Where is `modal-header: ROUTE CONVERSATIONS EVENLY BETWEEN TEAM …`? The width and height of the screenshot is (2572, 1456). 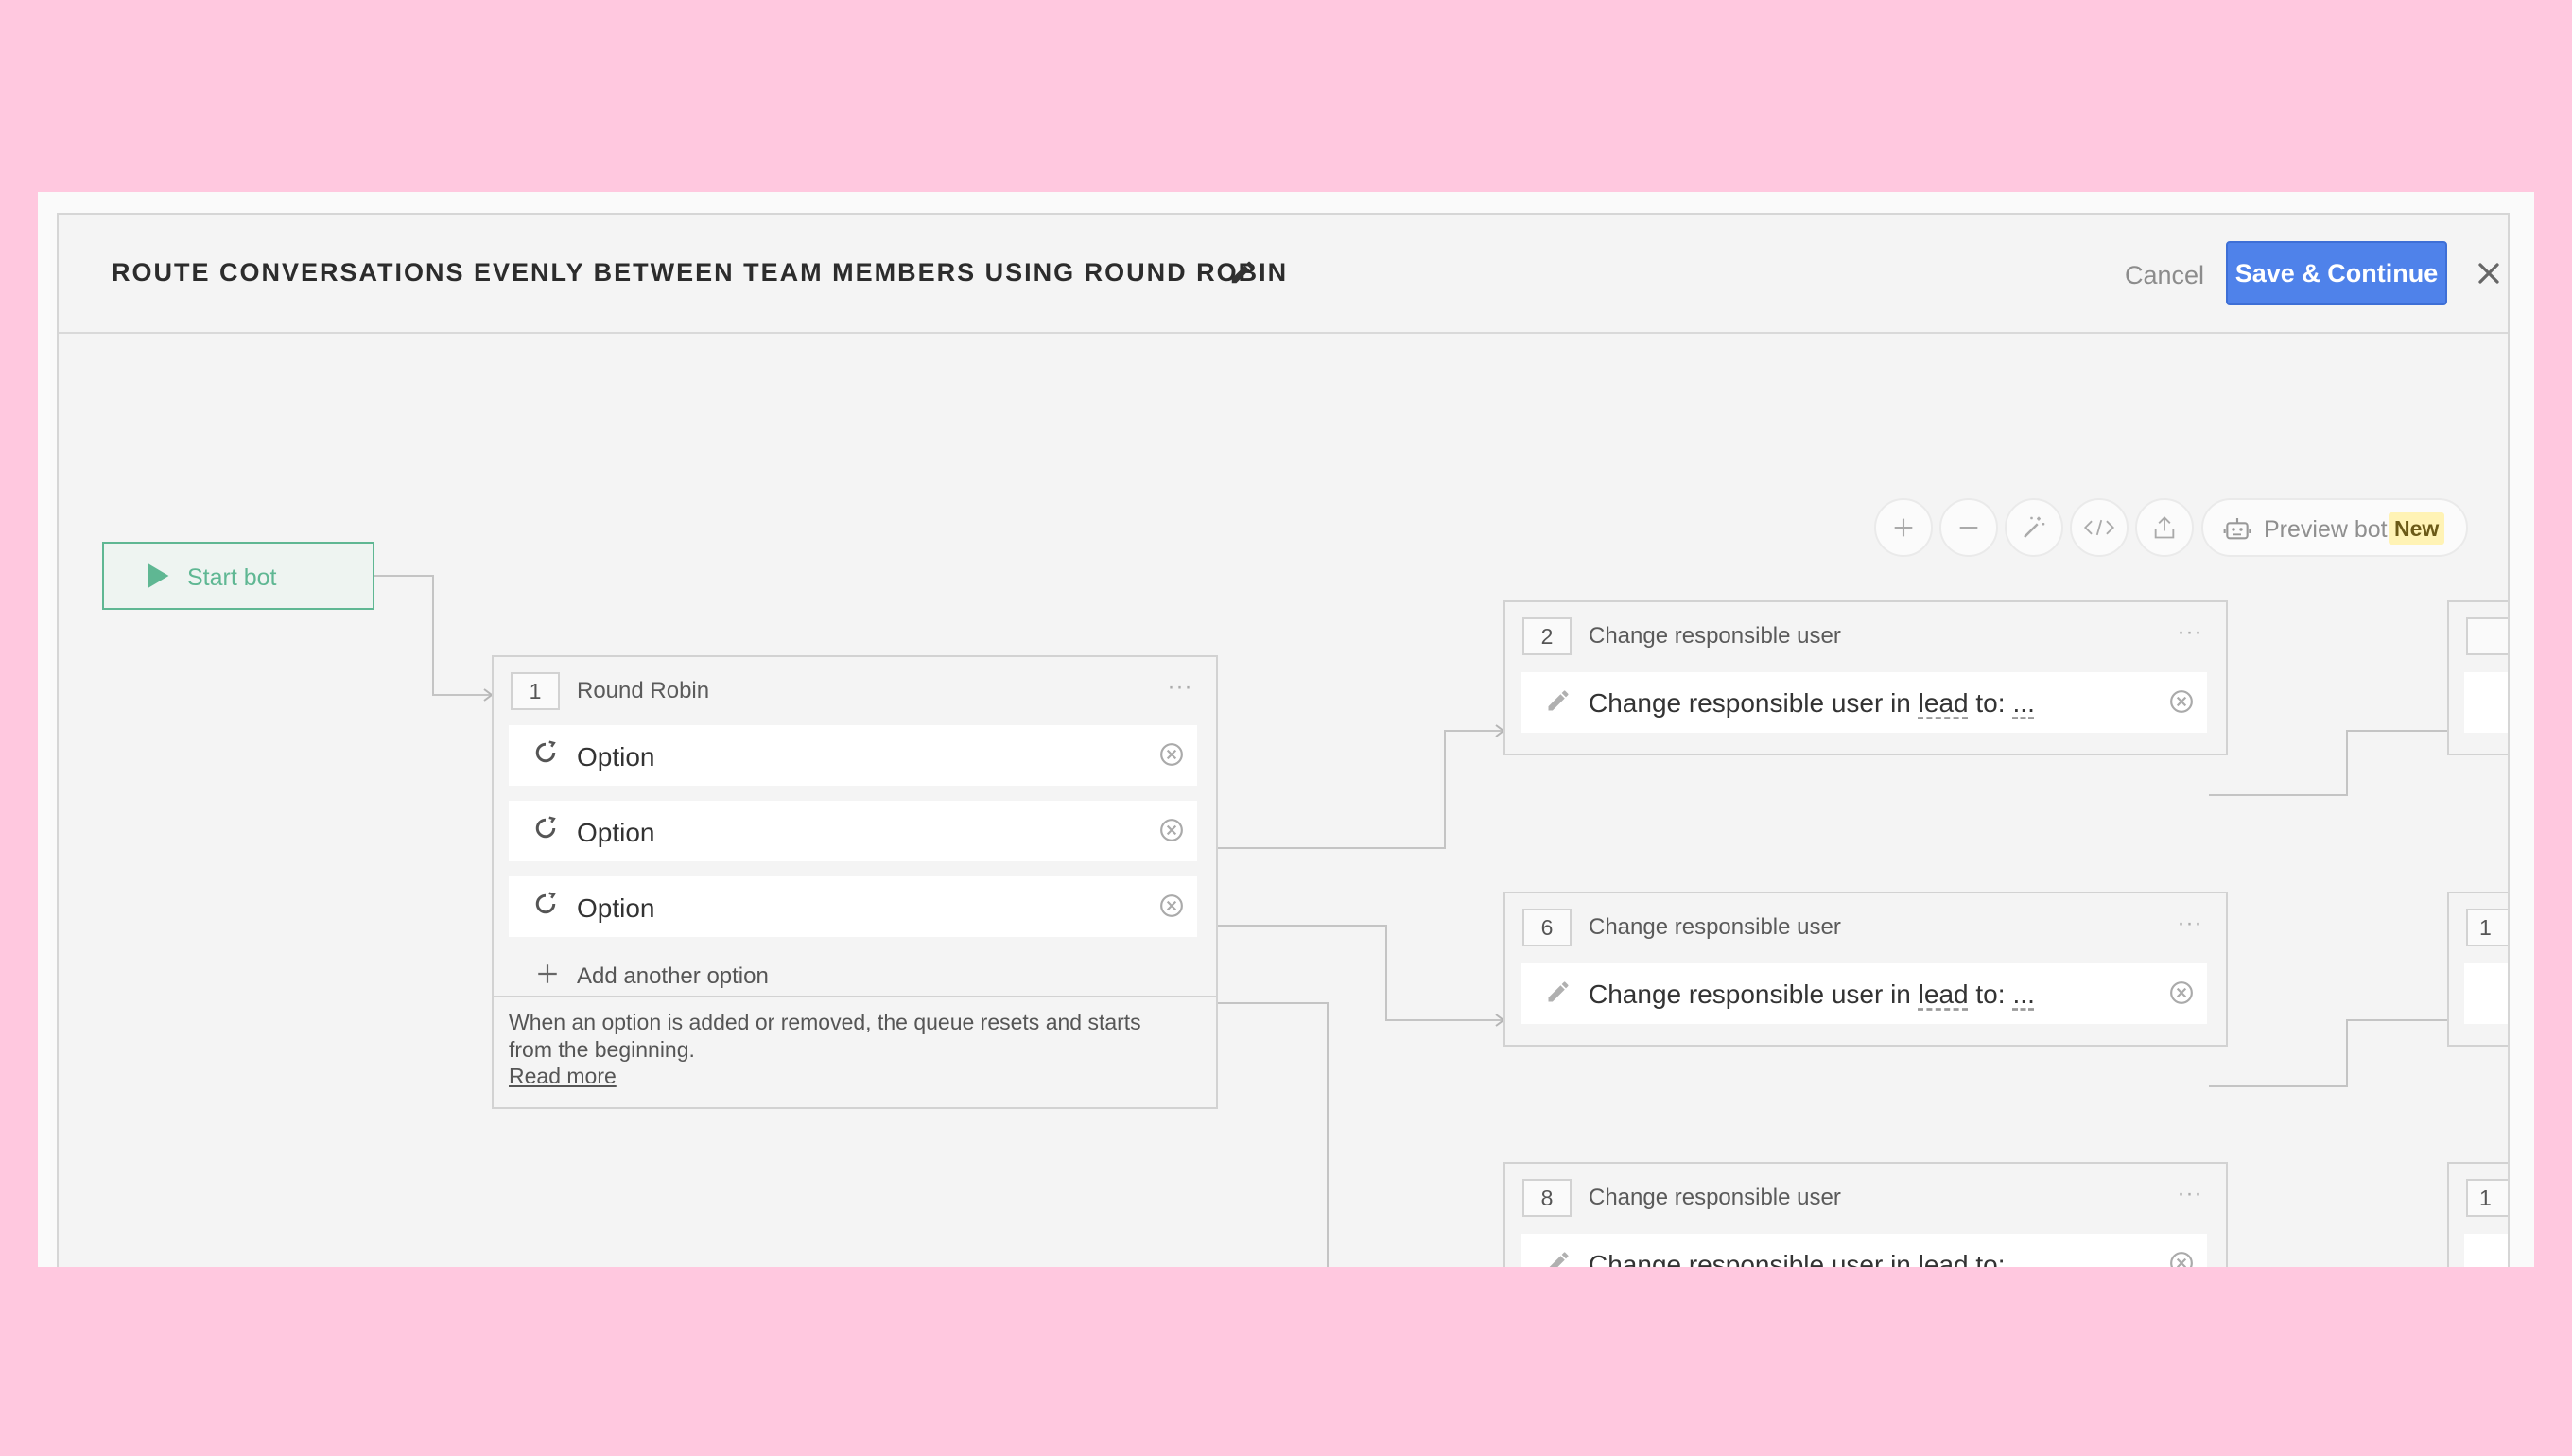
modal-header: ROUTE CONVERSATIONS EVENLY BETWEEN TEAM … is located at coordinates (1283, 274).